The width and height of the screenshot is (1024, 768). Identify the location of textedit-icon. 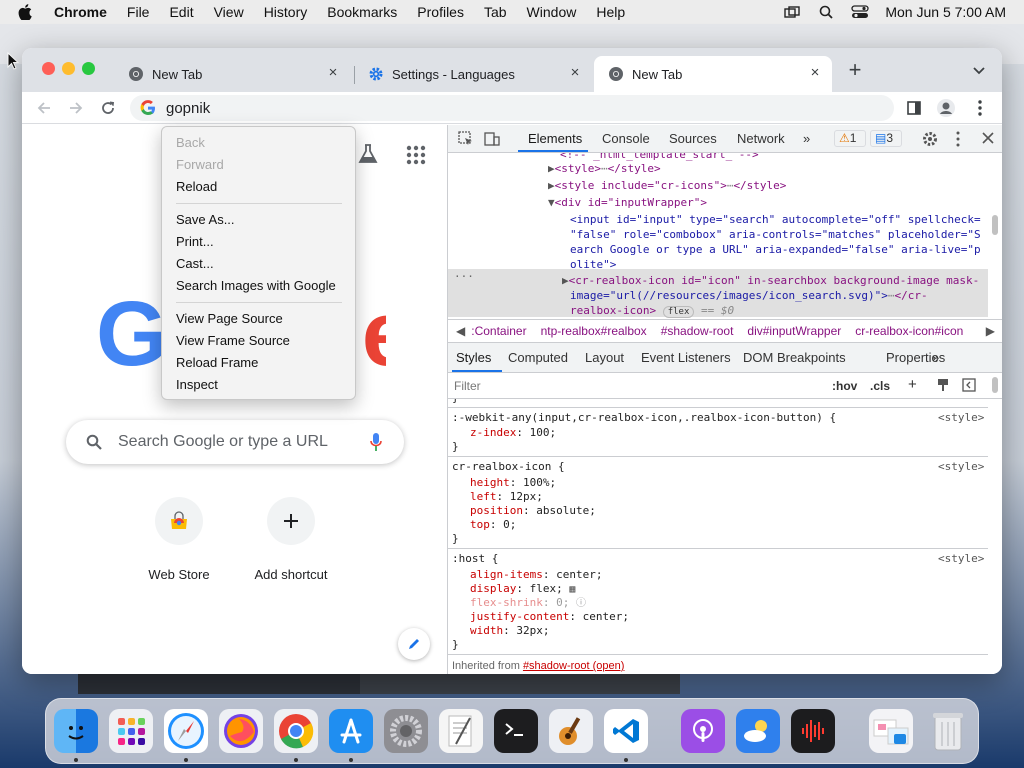
(461, 731).